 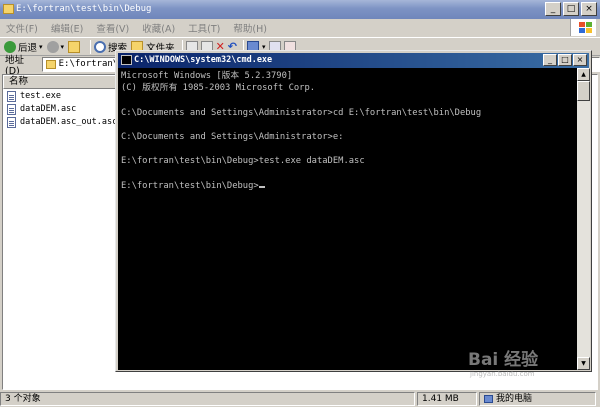 What do you see at coordinates (52, 46) in the screenshot?
I see `forward-arrow-icon` at bounding box center [52, 46].